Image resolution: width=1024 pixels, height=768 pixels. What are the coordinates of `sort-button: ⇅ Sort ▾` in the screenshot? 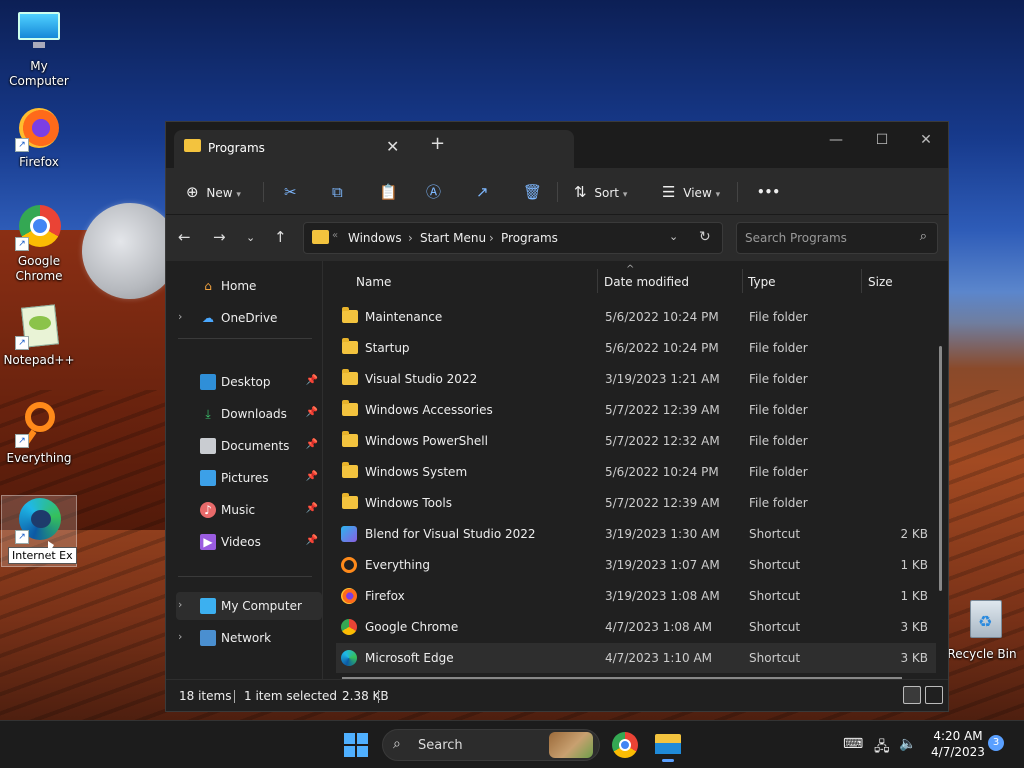 It's located at (600, 192).